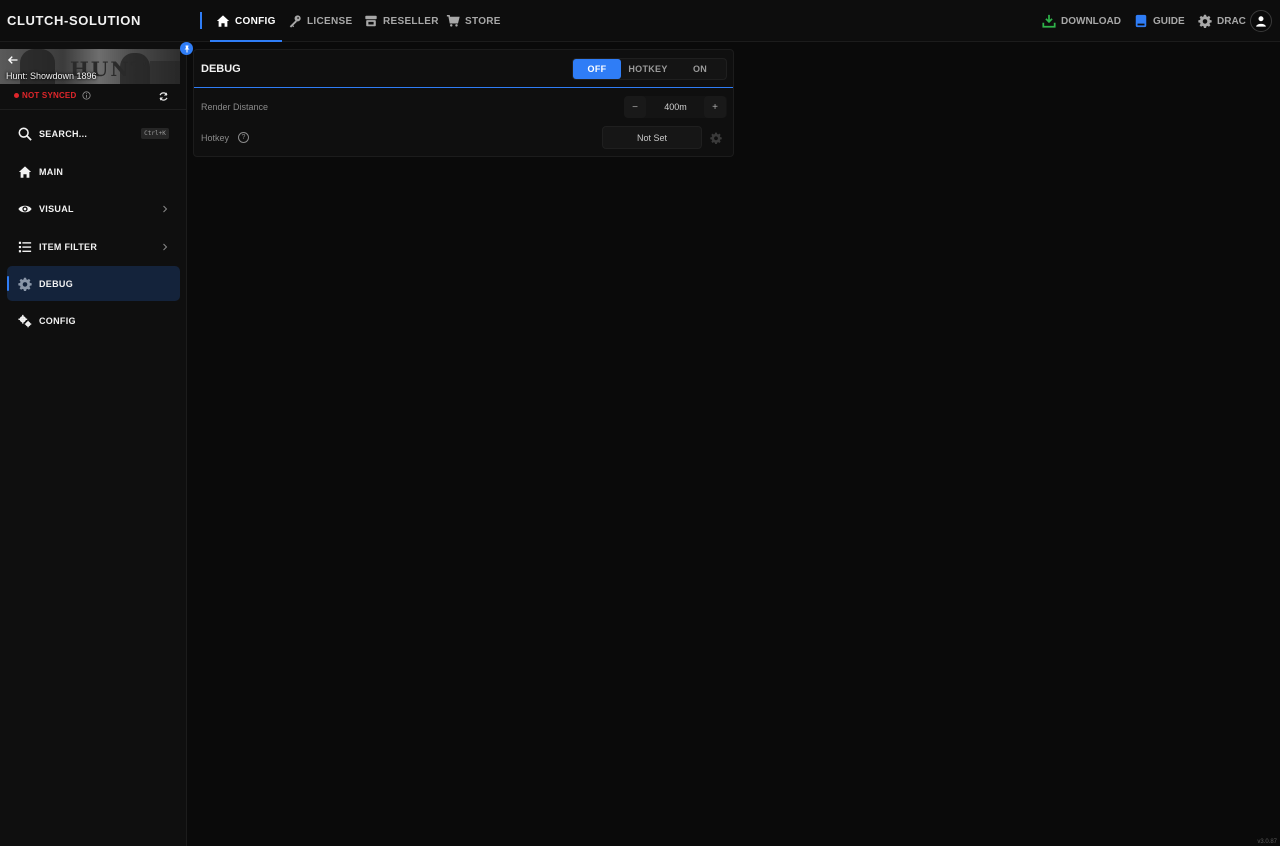 This screenshot has height=846, width=1280. I want to click on sidebar-item-label: CONFIG, so click(57, 320).